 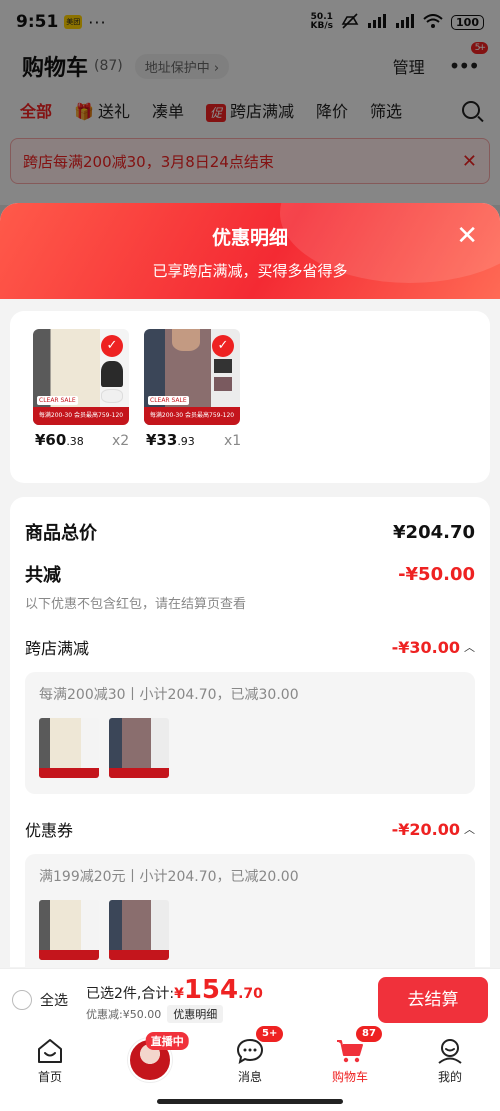 I want to click on tab-me: 我的, so click(x=450, y=1070).